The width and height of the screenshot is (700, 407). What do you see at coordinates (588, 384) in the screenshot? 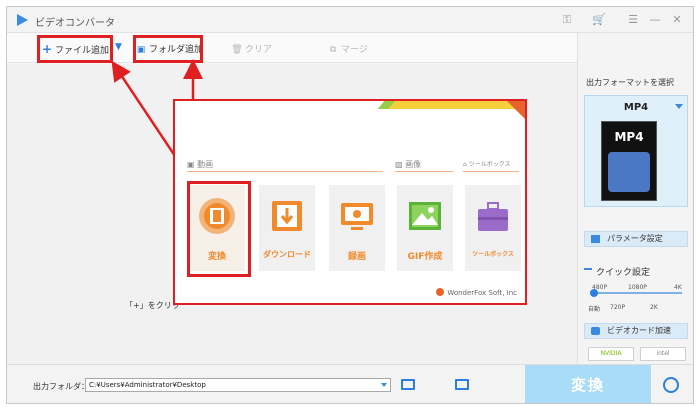
I see `convert-button: 変換` at bounding box center [588, 384].